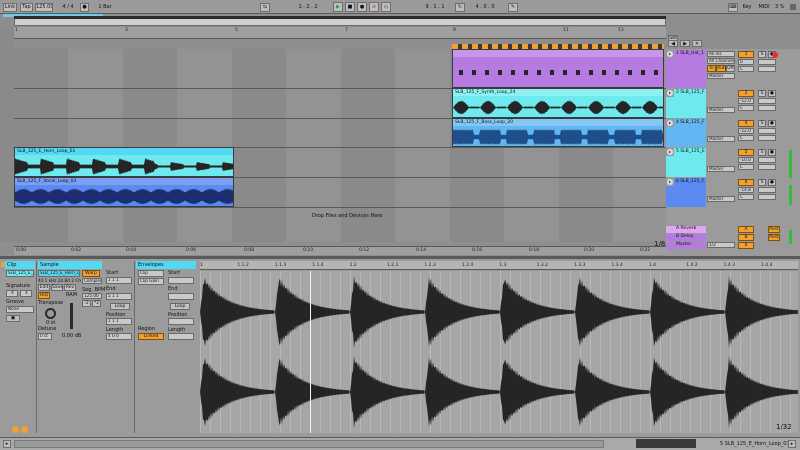  Describe the element at coordinates (340, 250) in the screenshot. I see `time-ruler` at that location.